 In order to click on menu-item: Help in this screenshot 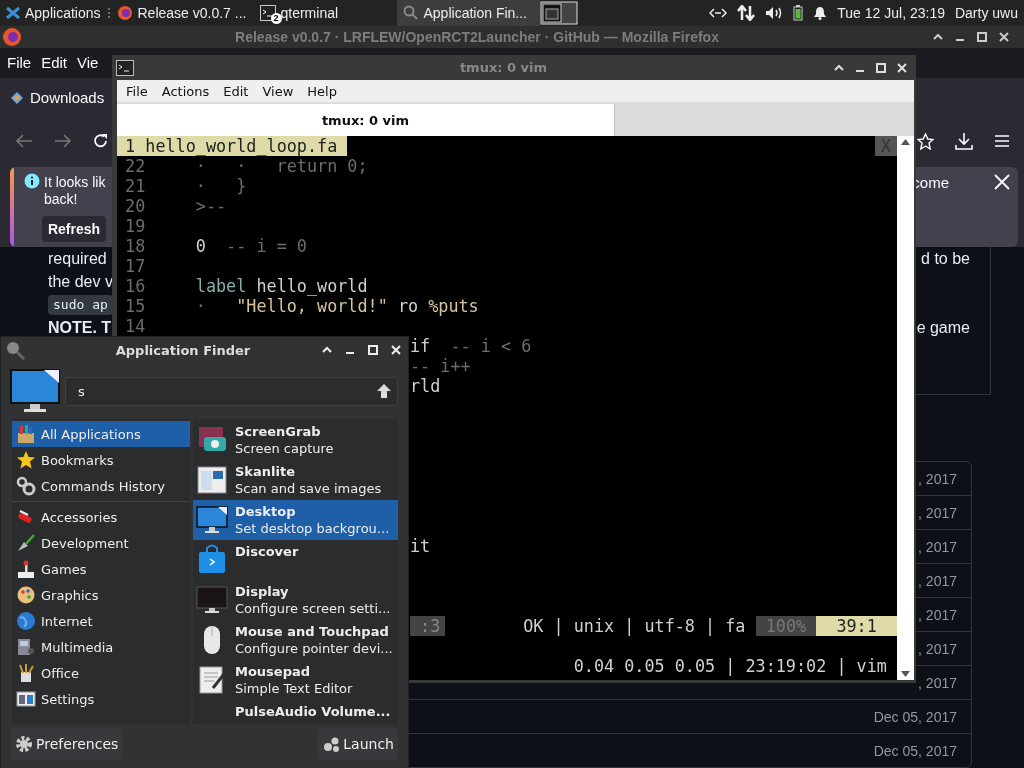, I will do `click(322, 91)`.